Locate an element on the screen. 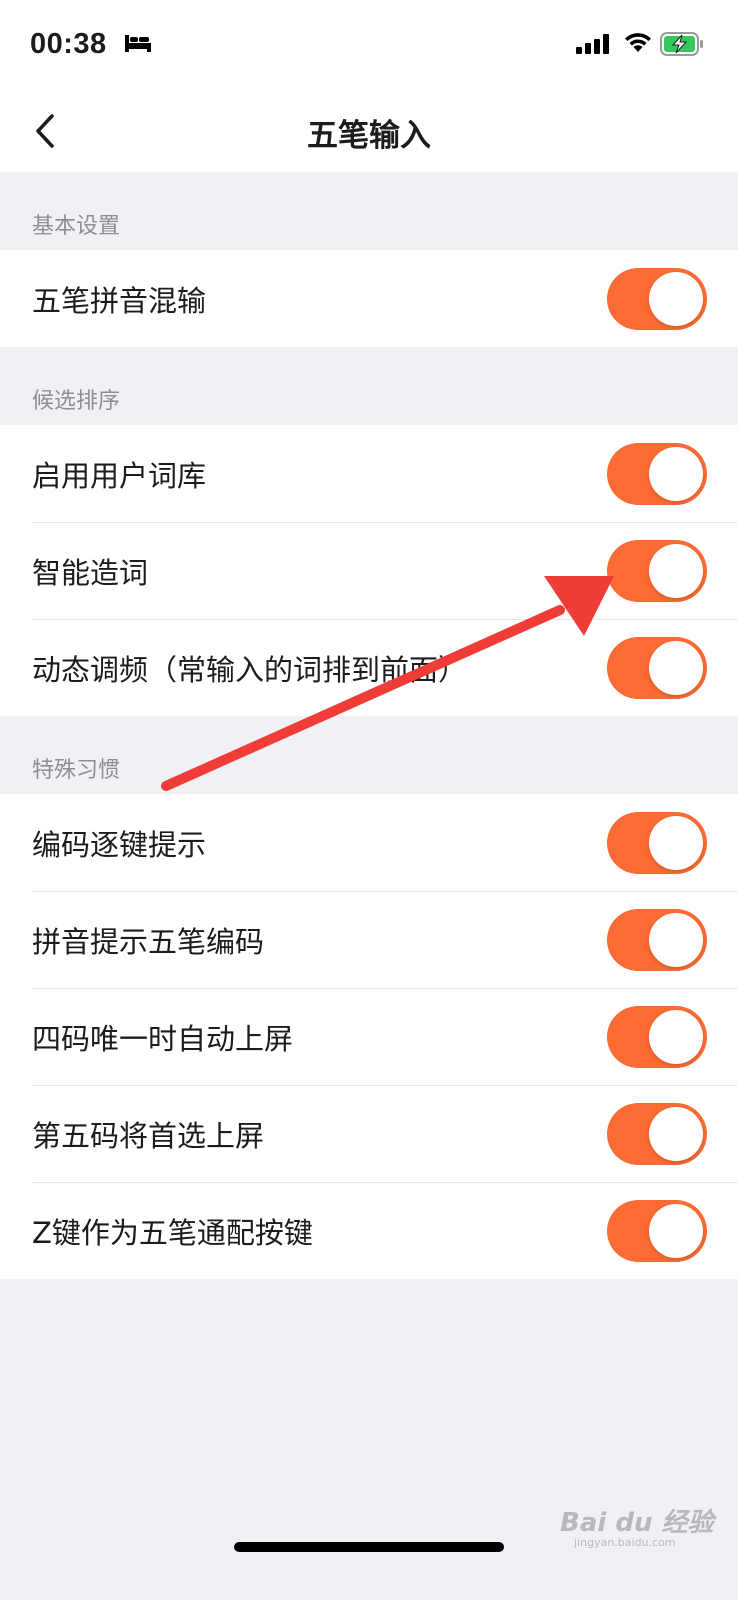 Image resolution: width=738 pixels, height=1600 pixels. setting-row-per-key-hint: 编码逐键提示 is located at coordinates (369, 842).